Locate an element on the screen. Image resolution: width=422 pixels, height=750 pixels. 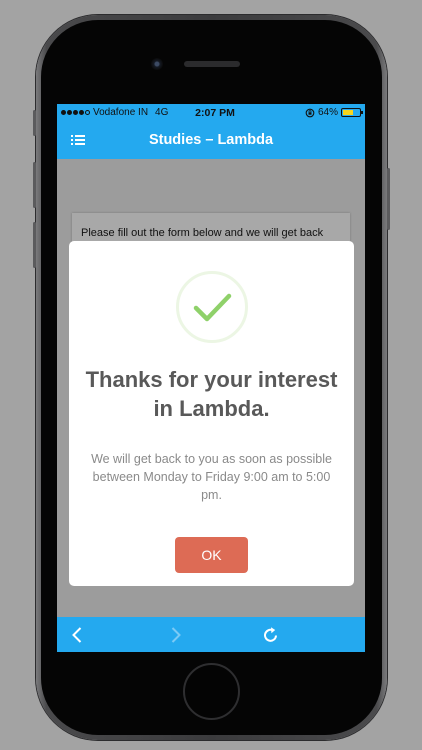
battery-icon is located at coordinates (352, 112).